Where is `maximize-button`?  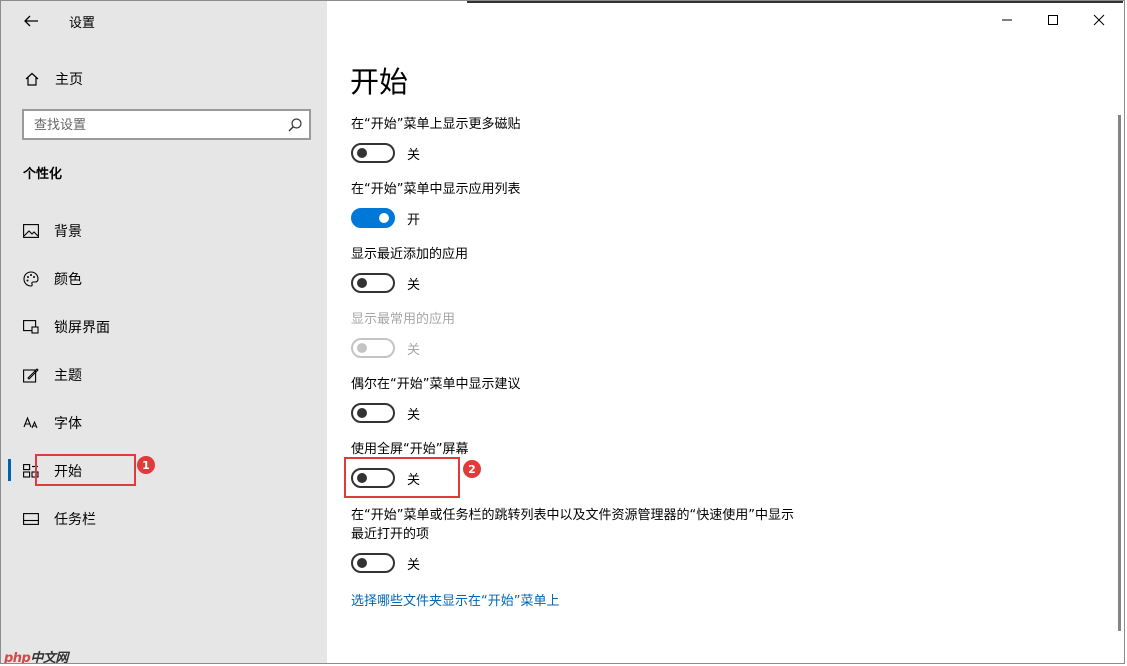 maximize-button is located at coordinates (1053, 20).